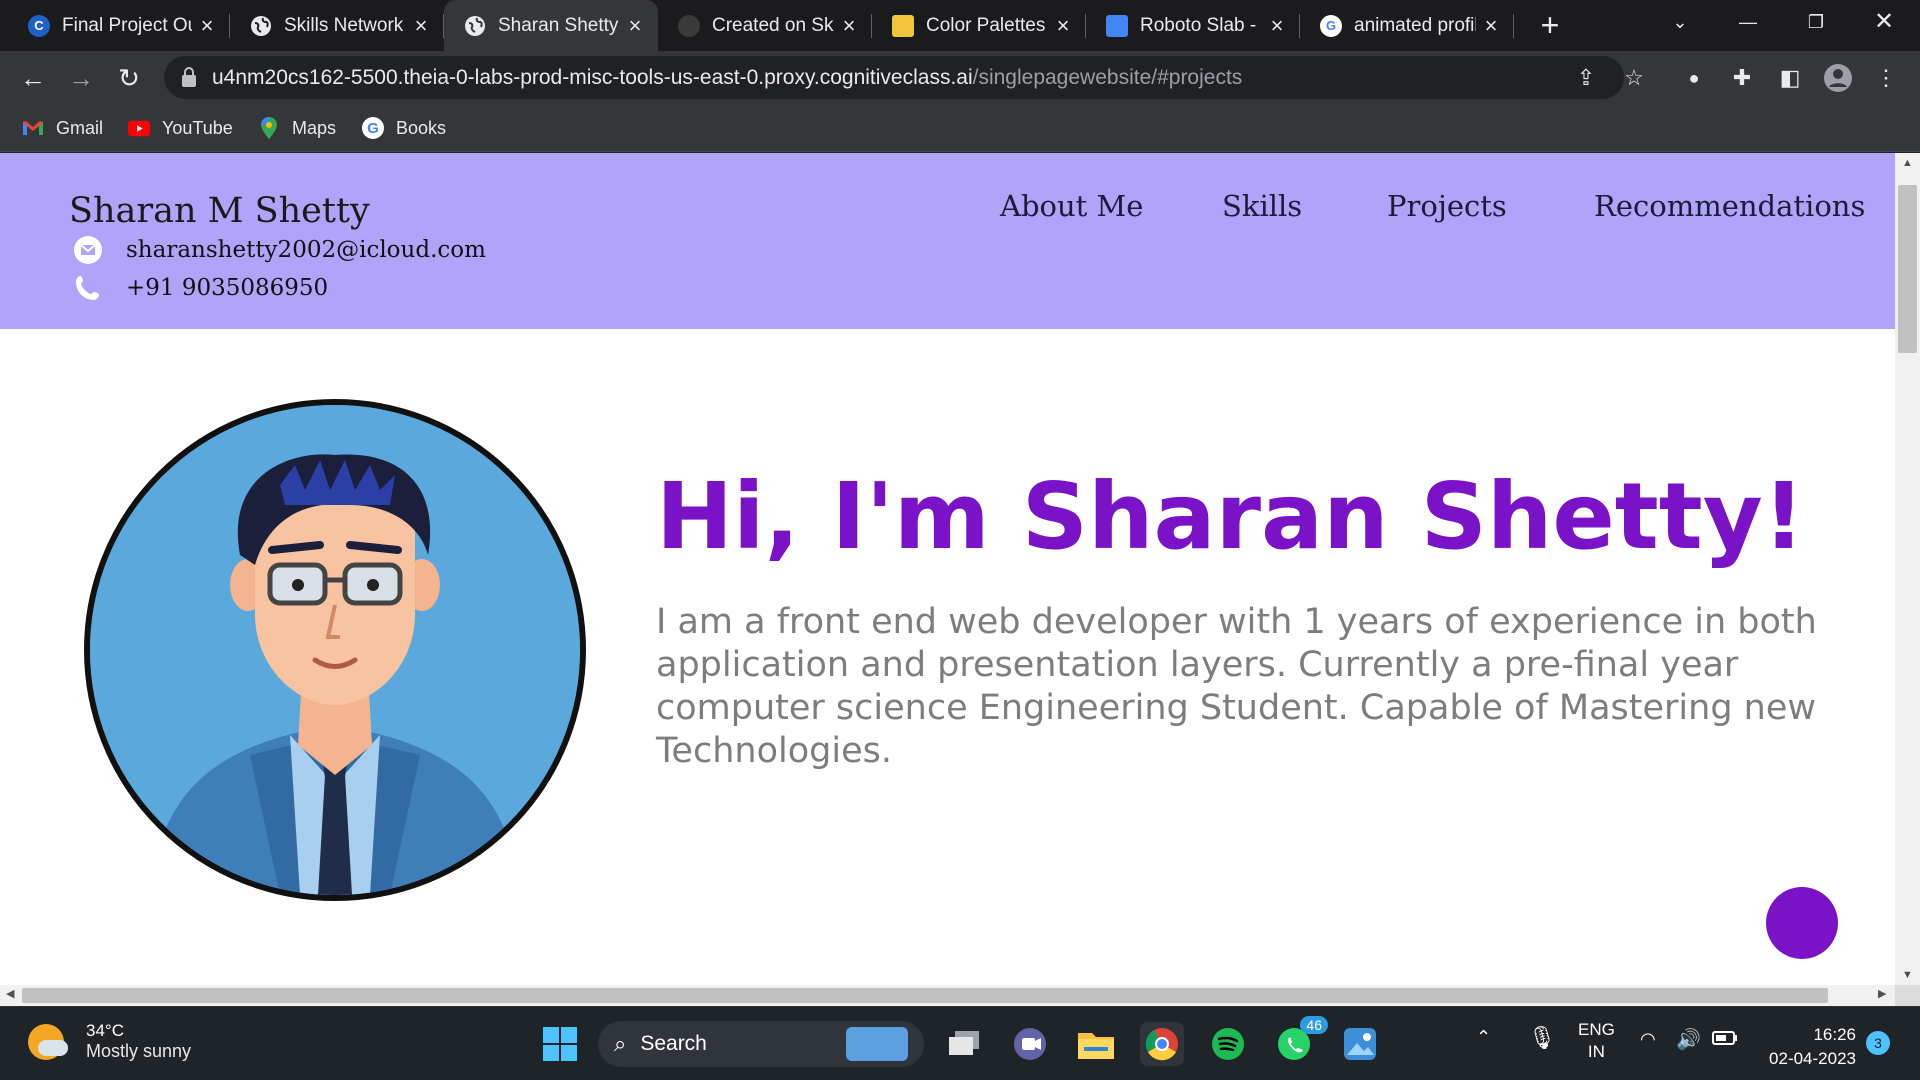 Image resolution: width=1920 pixels, height=1080 pixels. What do you see at coordinates (689, 25) in the screenshot?
I see `github-icon` at bounding box center [689, 25].